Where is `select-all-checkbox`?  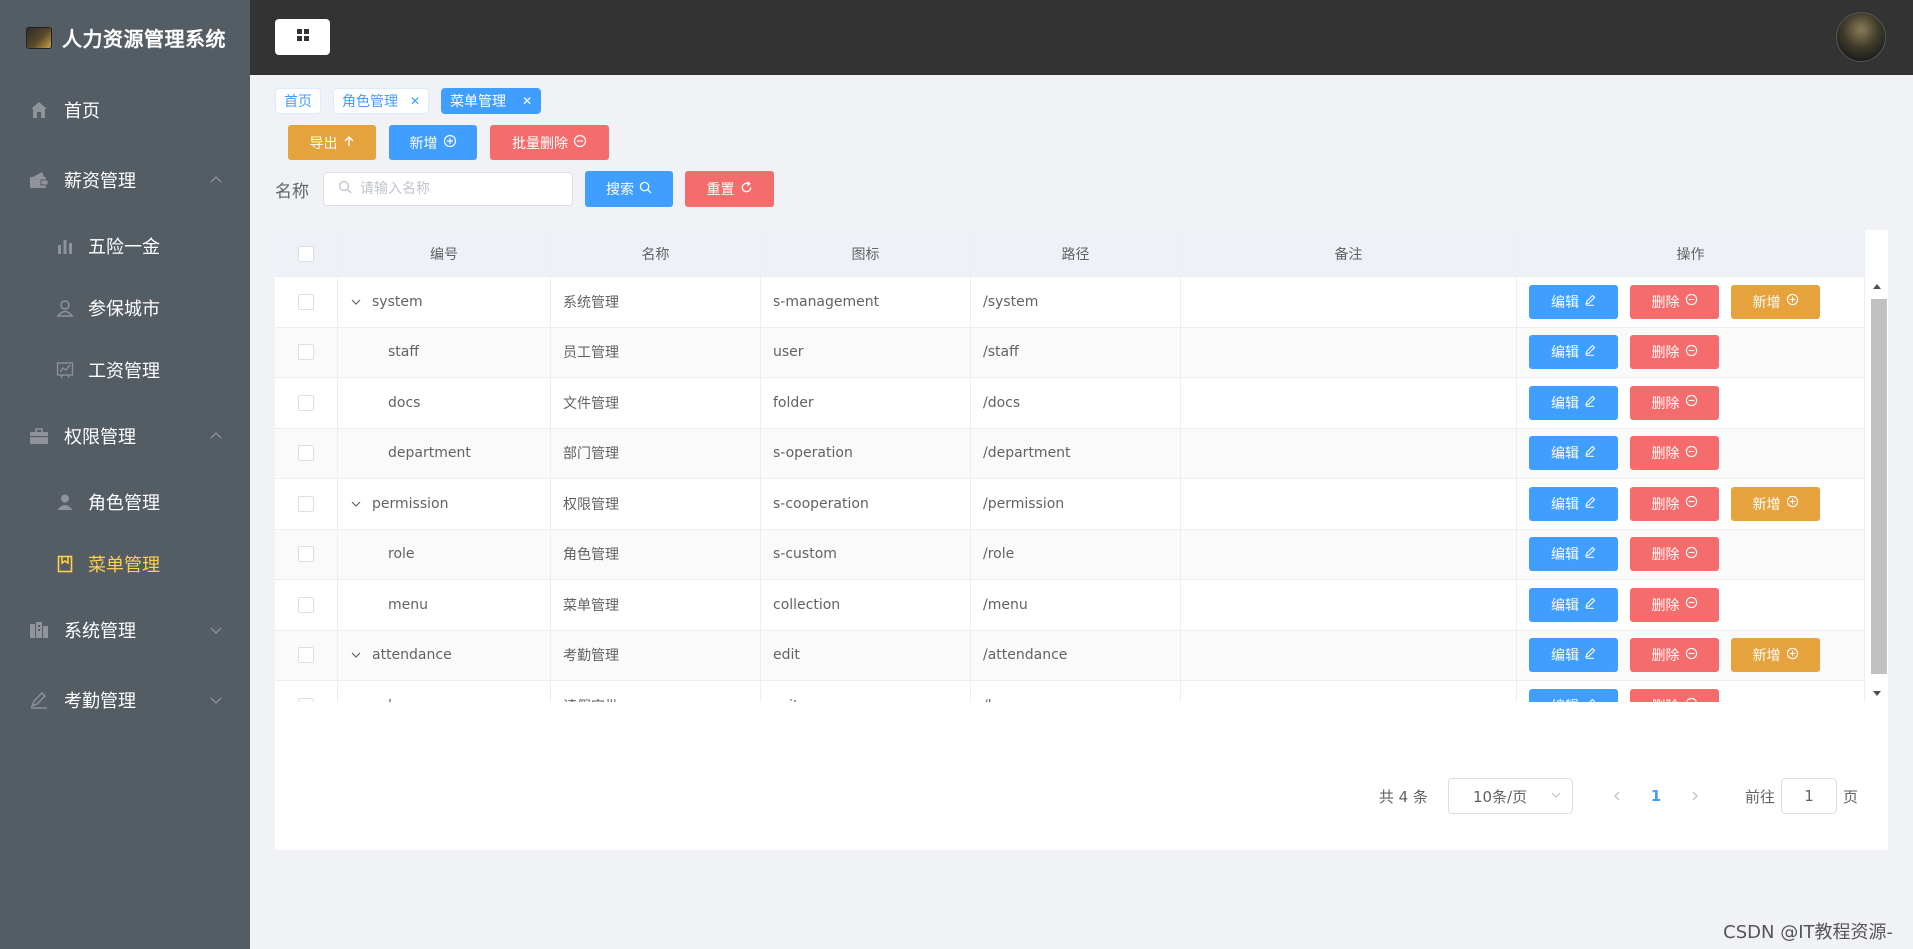 select-all-checkbox is located at coordinates (306, 253).